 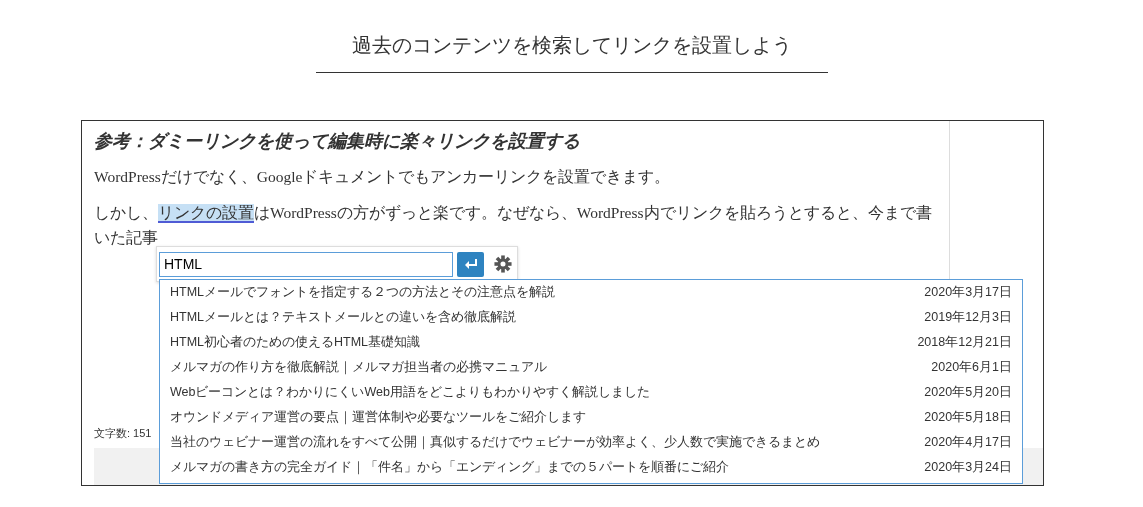 What do you see at coordinates (591, 317) in the screenshot?
I see `search-result: HTMLメールとは？テキストメールとの違いを含め徹底解説 2019年12月3日` at bounding box center [591, 317].